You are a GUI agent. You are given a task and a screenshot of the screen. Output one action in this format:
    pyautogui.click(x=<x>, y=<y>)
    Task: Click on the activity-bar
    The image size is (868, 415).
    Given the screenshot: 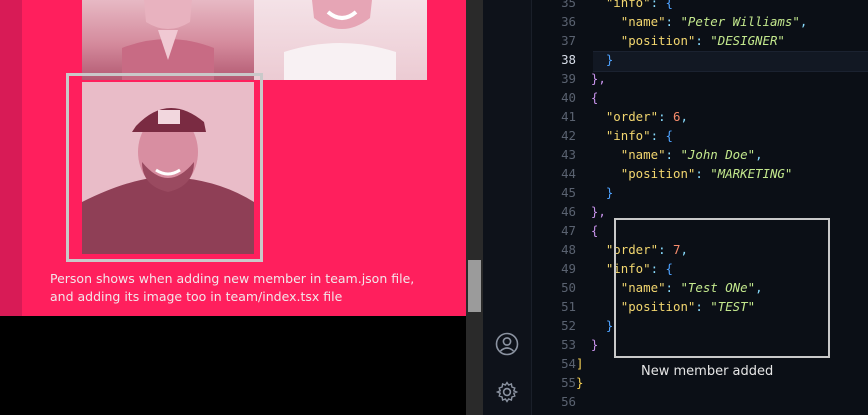 What is the action you would take?
    pyautogui.click(x=507, y=207)
    